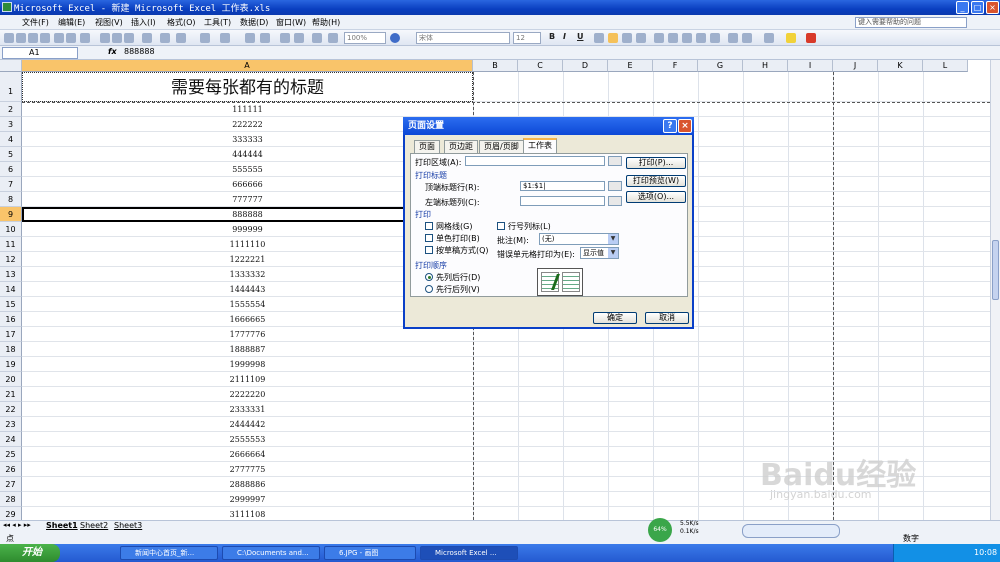 Image resolution: width=1000 pixels, height=562 pixels. I want to click on data-cell: 3111108, so click(247, 513).